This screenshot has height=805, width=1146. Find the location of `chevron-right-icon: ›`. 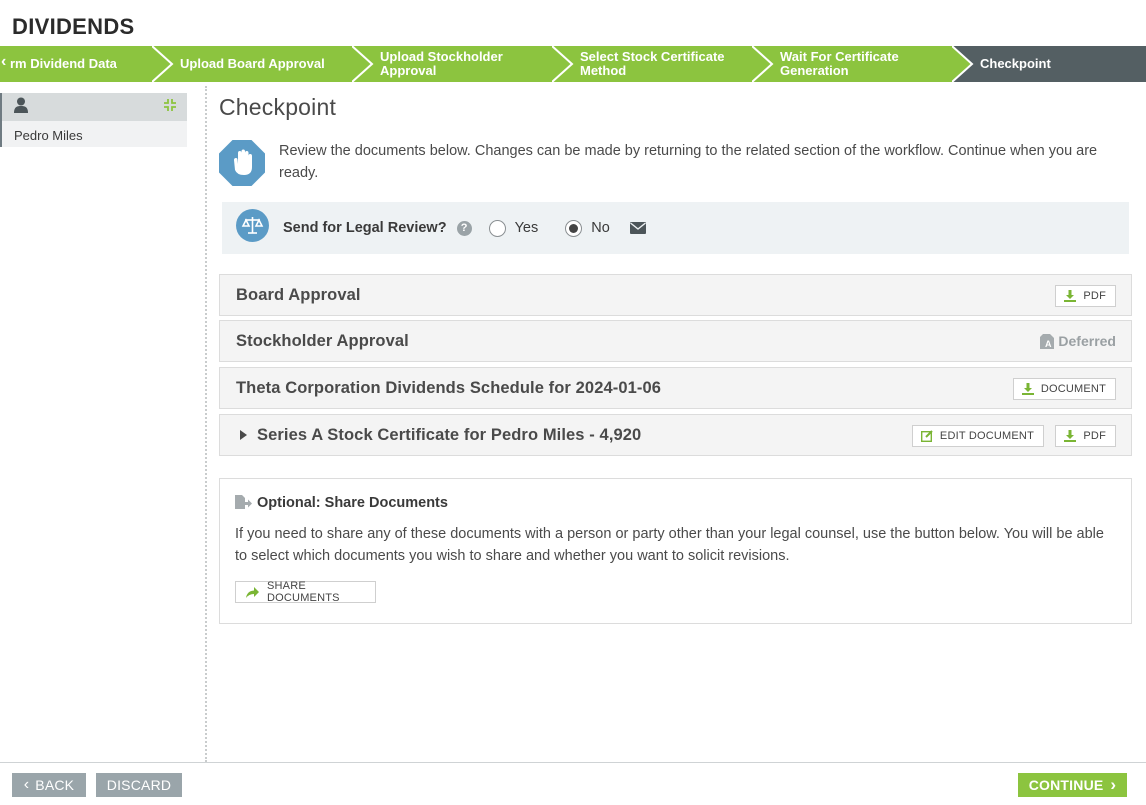

chevron-right-icon: › is located at coordinates (1113, 784).